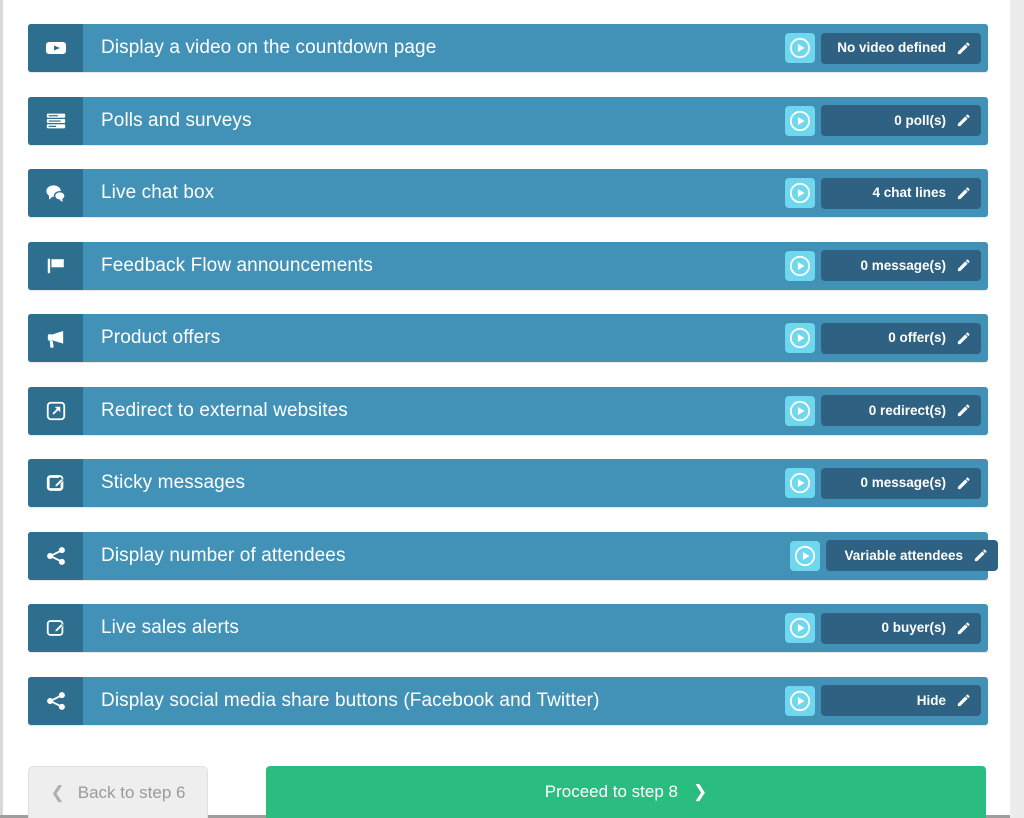 The height and width of the screenshot is (818, 1024). Describe the element at coordinates (920, 120) in the screenshot. I see `status-badge-text: 0 poll(s)` at that location.